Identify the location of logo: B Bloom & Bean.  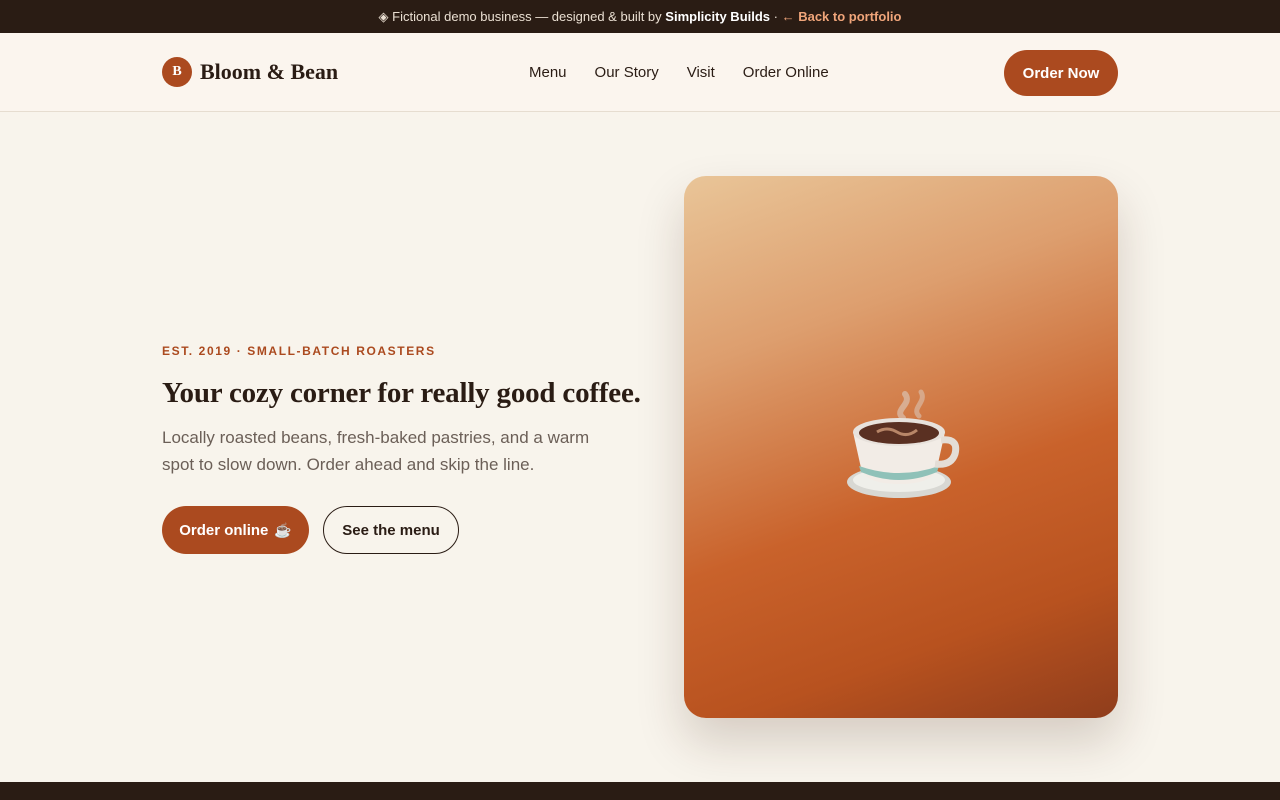
(250, 72).